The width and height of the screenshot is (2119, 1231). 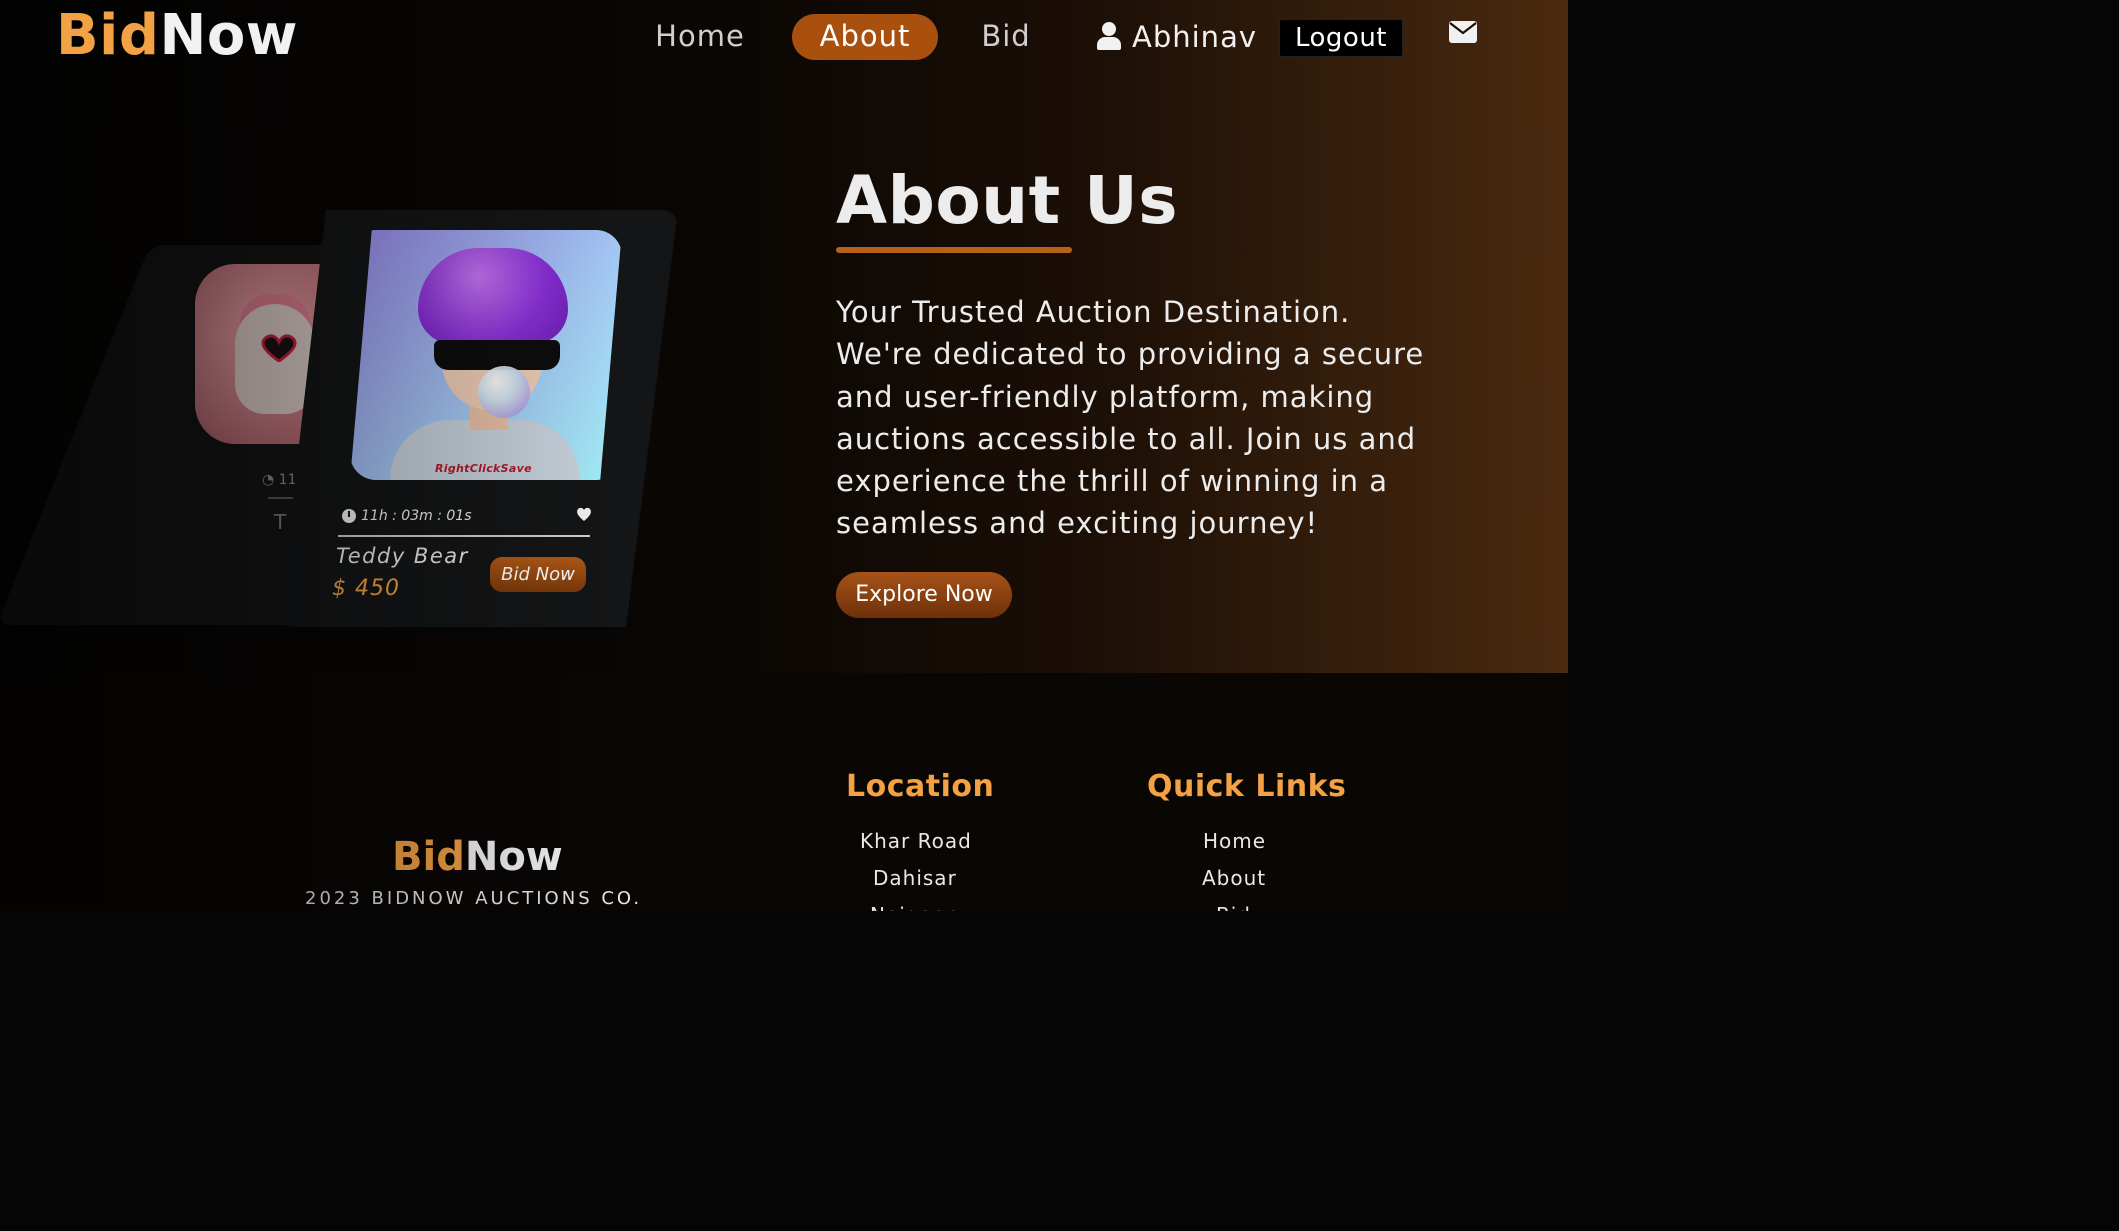 What do you see at coordinates (486, 355) in the screenshot?
I see `product-image: RightClickSave` at bounding box center [486, 355].